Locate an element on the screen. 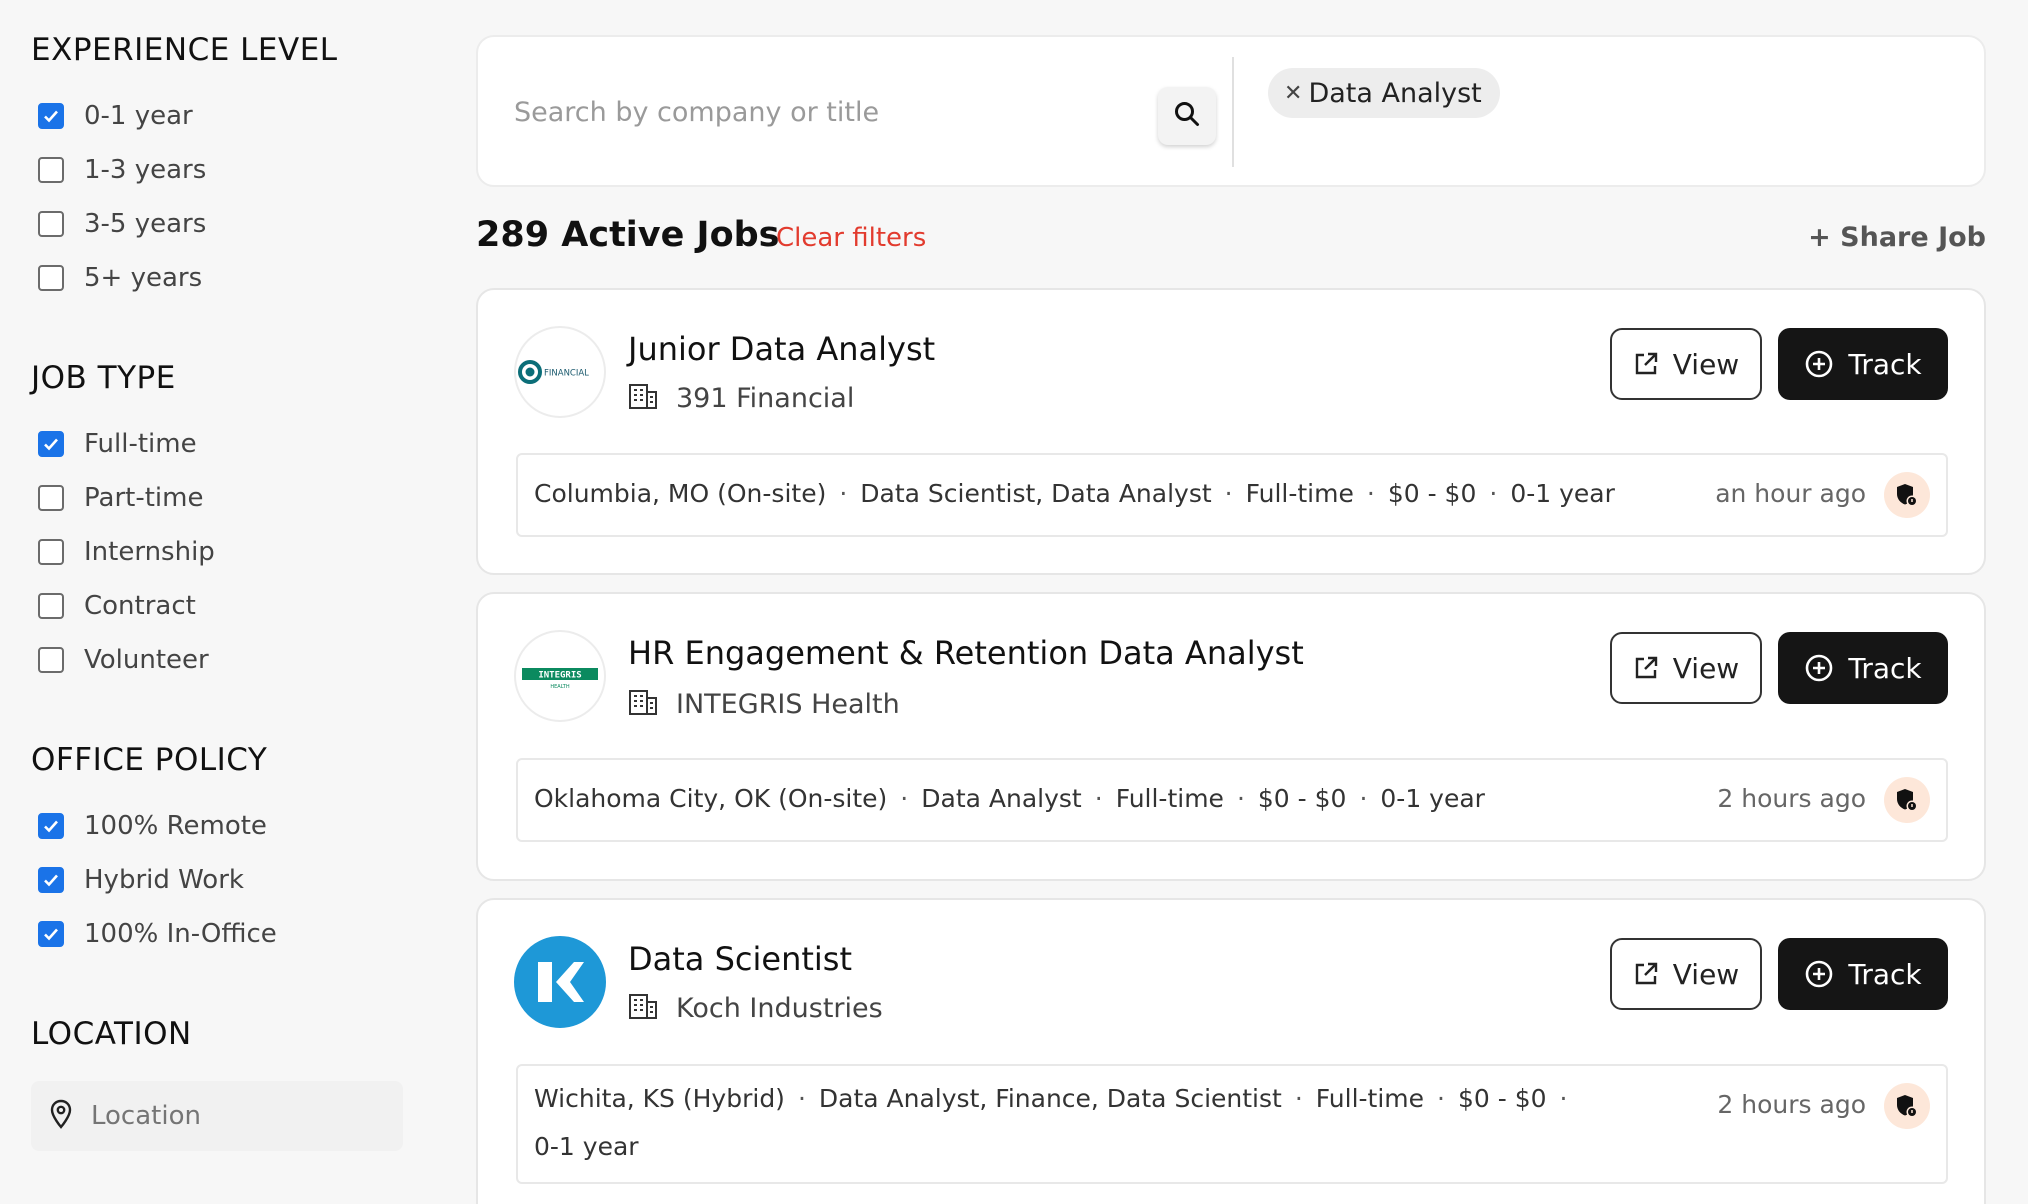 The image size is (2028, 1204). integris-health-logo: INTEGRIS HEALTH is located at coordinates (560, 676).